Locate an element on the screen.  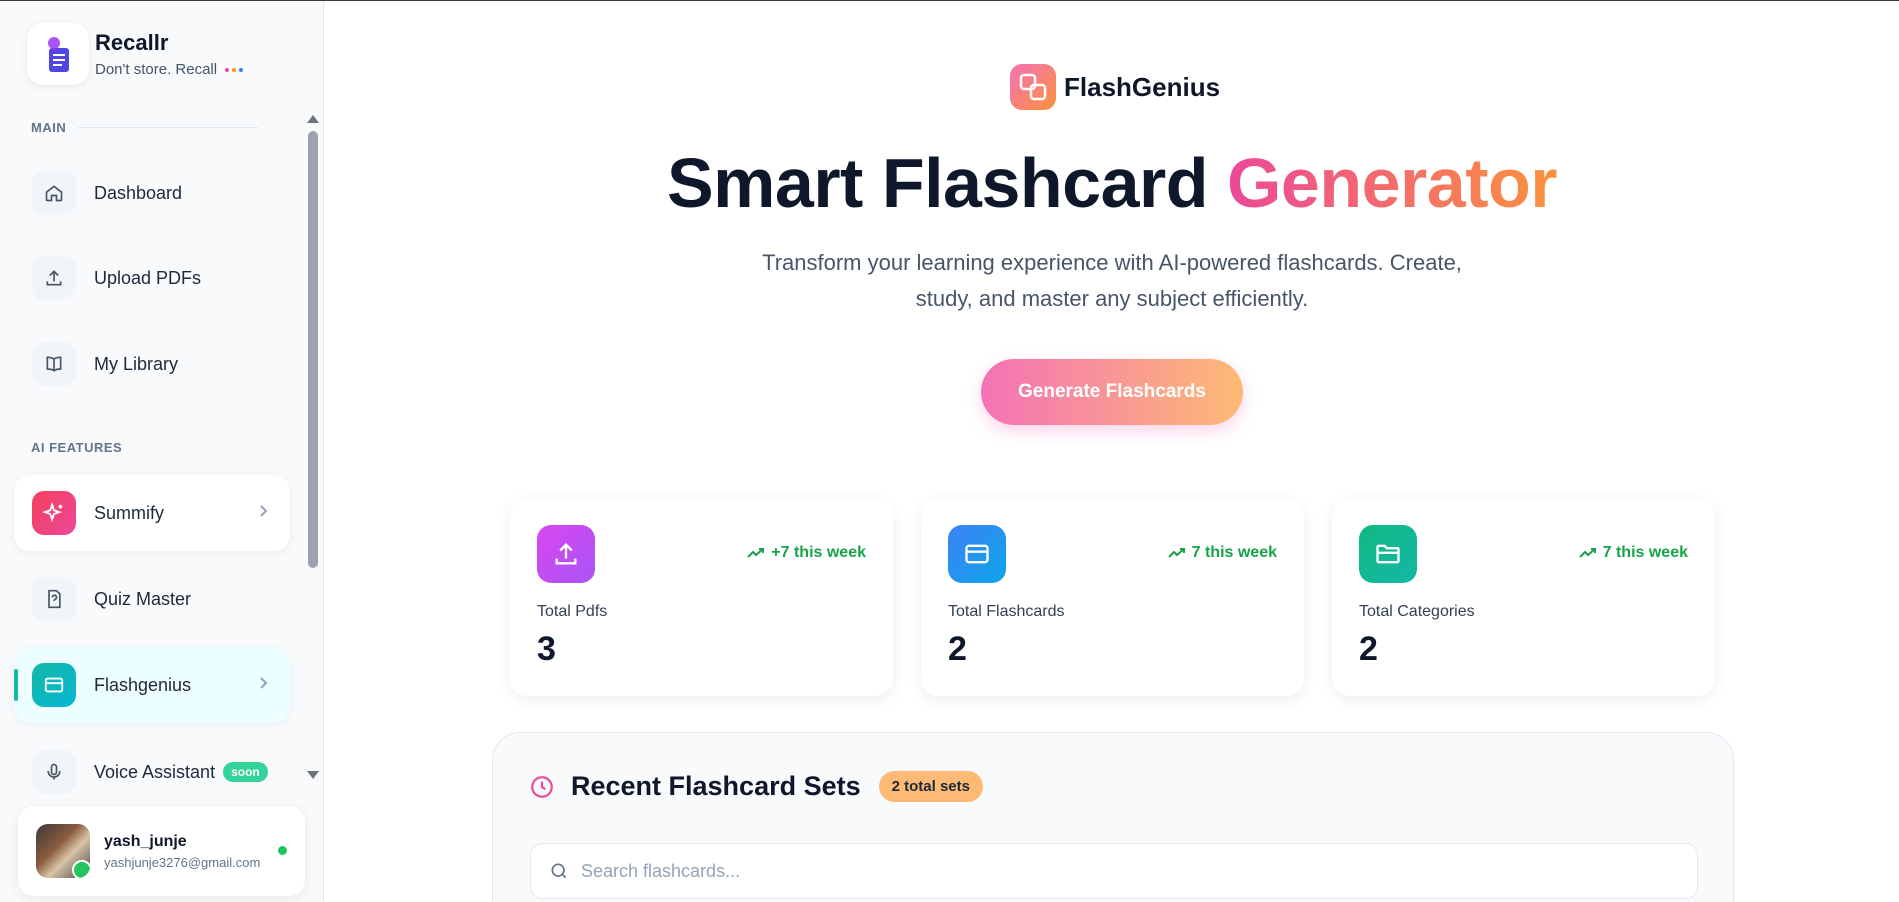
user-name: yash_junje is located at coordinates (145, 841).